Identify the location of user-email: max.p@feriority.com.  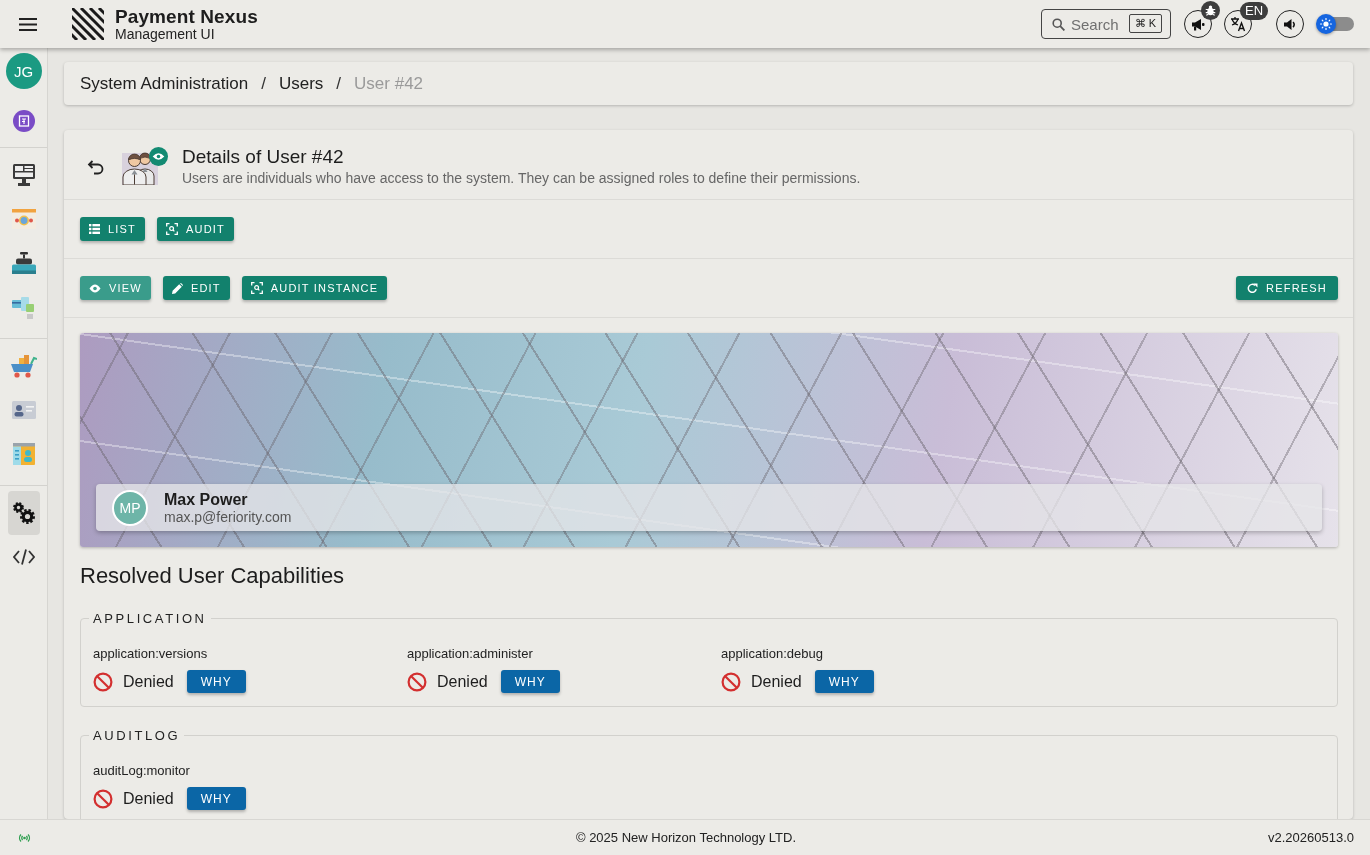
(228, 517).